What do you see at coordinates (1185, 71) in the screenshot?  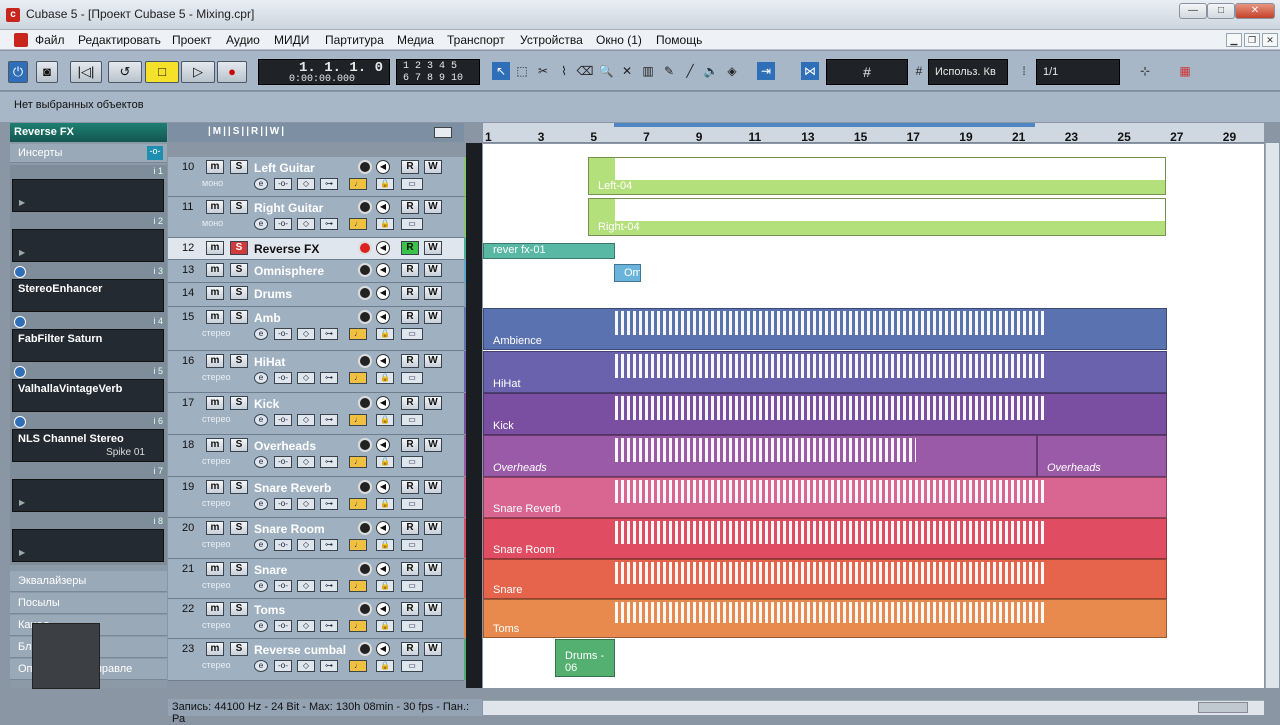 I see `color-palette-icon: ▦` at bounding box center [1185, 71].